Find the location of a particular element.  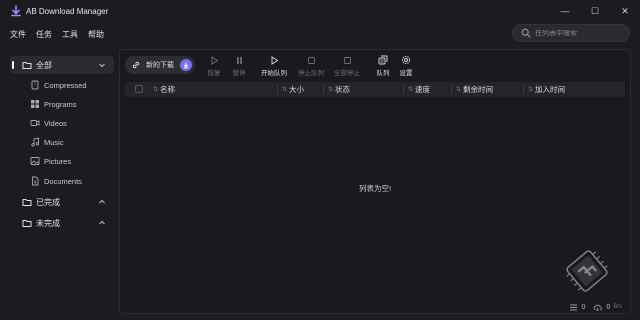

watermark-logo-icon is located at coordinates (587, 271).